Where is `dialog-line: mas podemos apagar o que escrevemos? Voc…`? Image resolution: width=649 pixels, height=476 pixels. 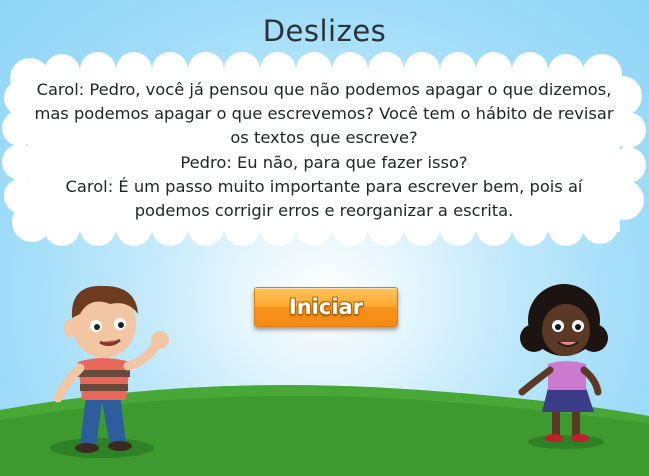 dialog-line: mas podemos apagar o que escrevemos? Voc… is located at coordinates (324, 114).